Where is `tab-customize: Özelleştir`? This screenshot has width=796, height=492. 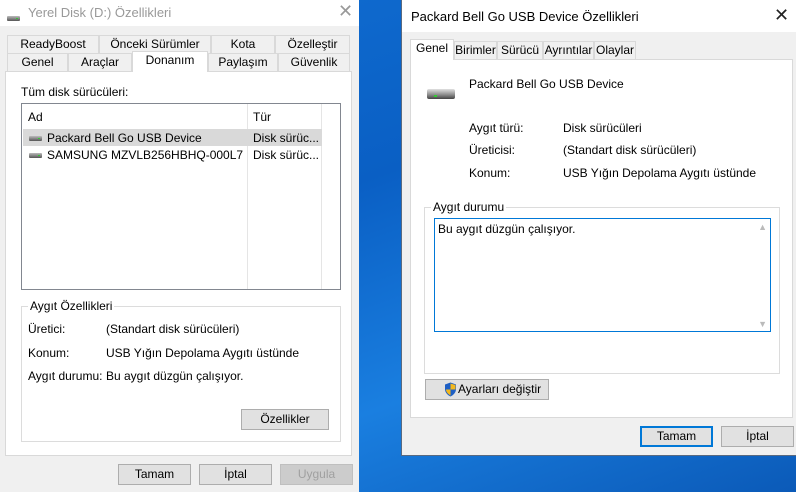
tab-customize: Özelleştir is located at coordinates (312, 44).